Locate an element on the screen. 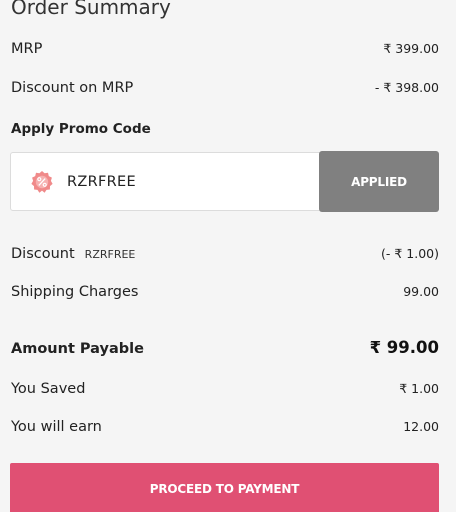 The width and height of the screenshot is (456, 512). page-title: Order Summary is located at coordinates (91, 9).